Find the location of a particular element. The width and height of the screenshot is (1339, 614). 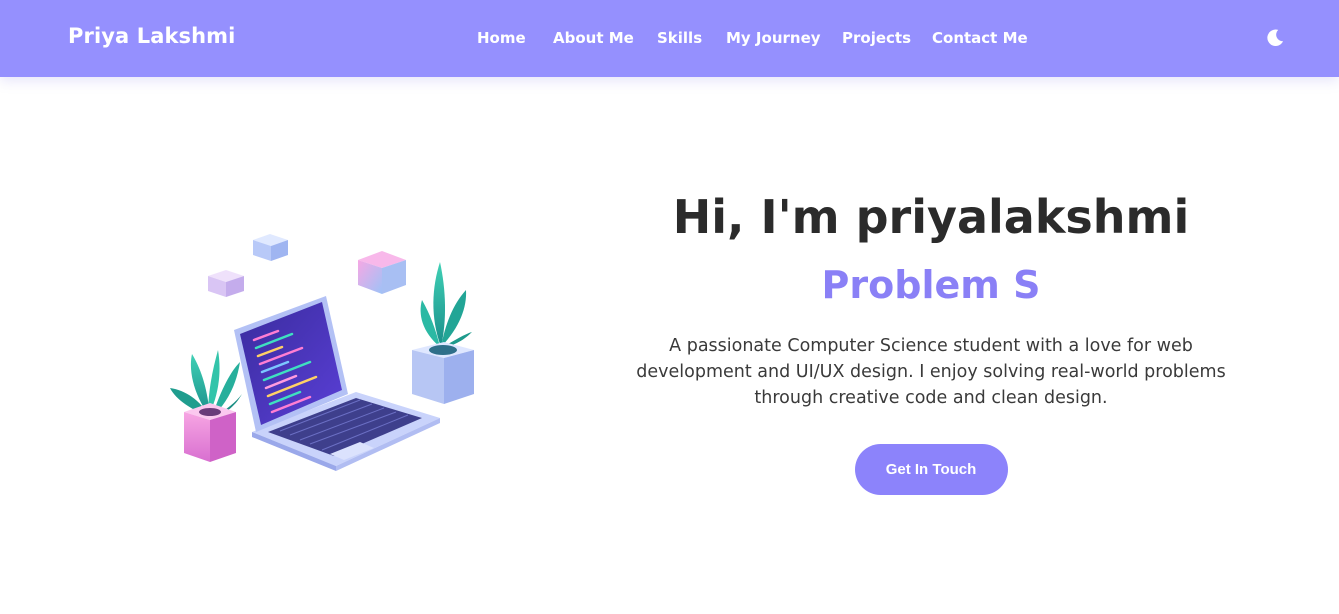

nav-link-home: Home is located at coordinates (501, 38).